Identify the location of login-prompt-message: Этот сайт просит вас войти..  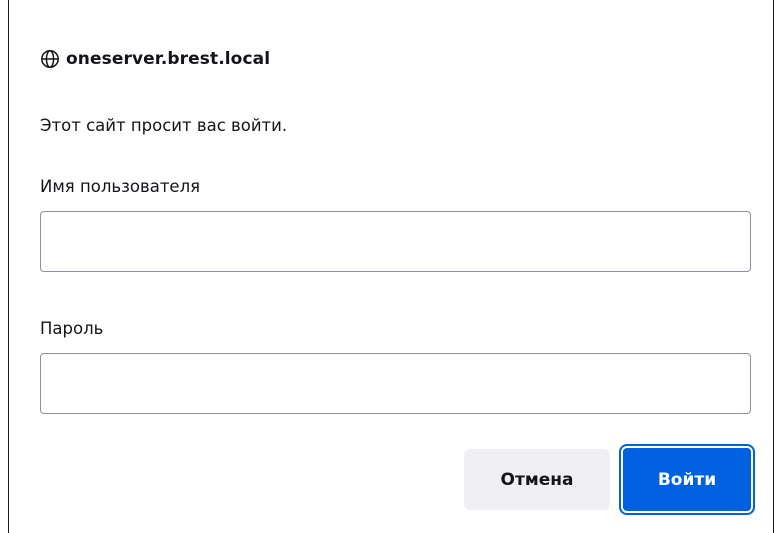
(164, 125).